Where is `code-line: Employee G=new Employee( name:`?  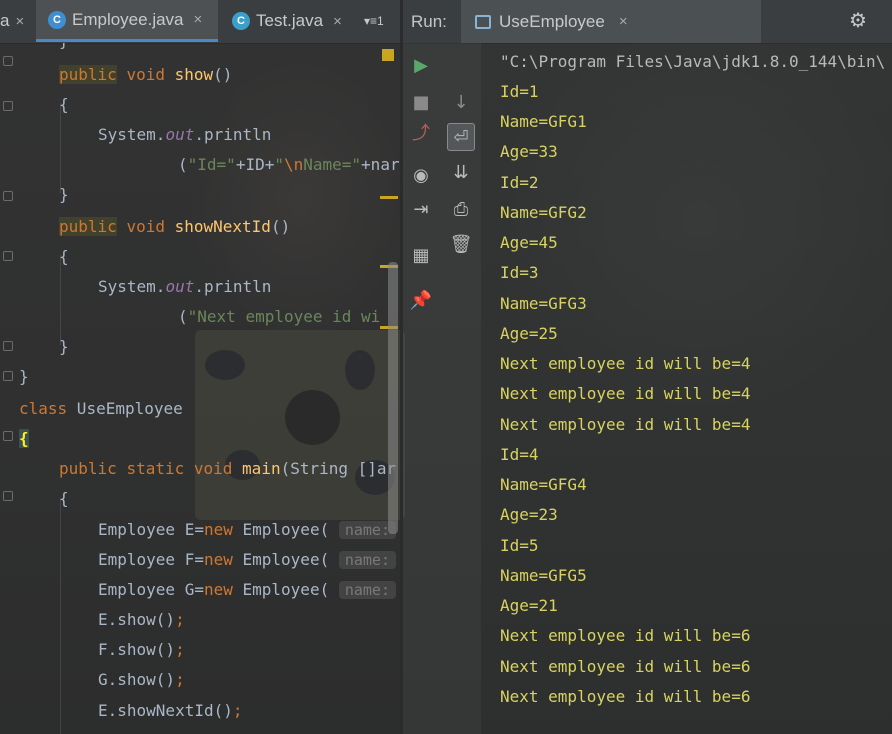
code-line: Employee G=new Employee( name: is located at coordinates (247, 590).